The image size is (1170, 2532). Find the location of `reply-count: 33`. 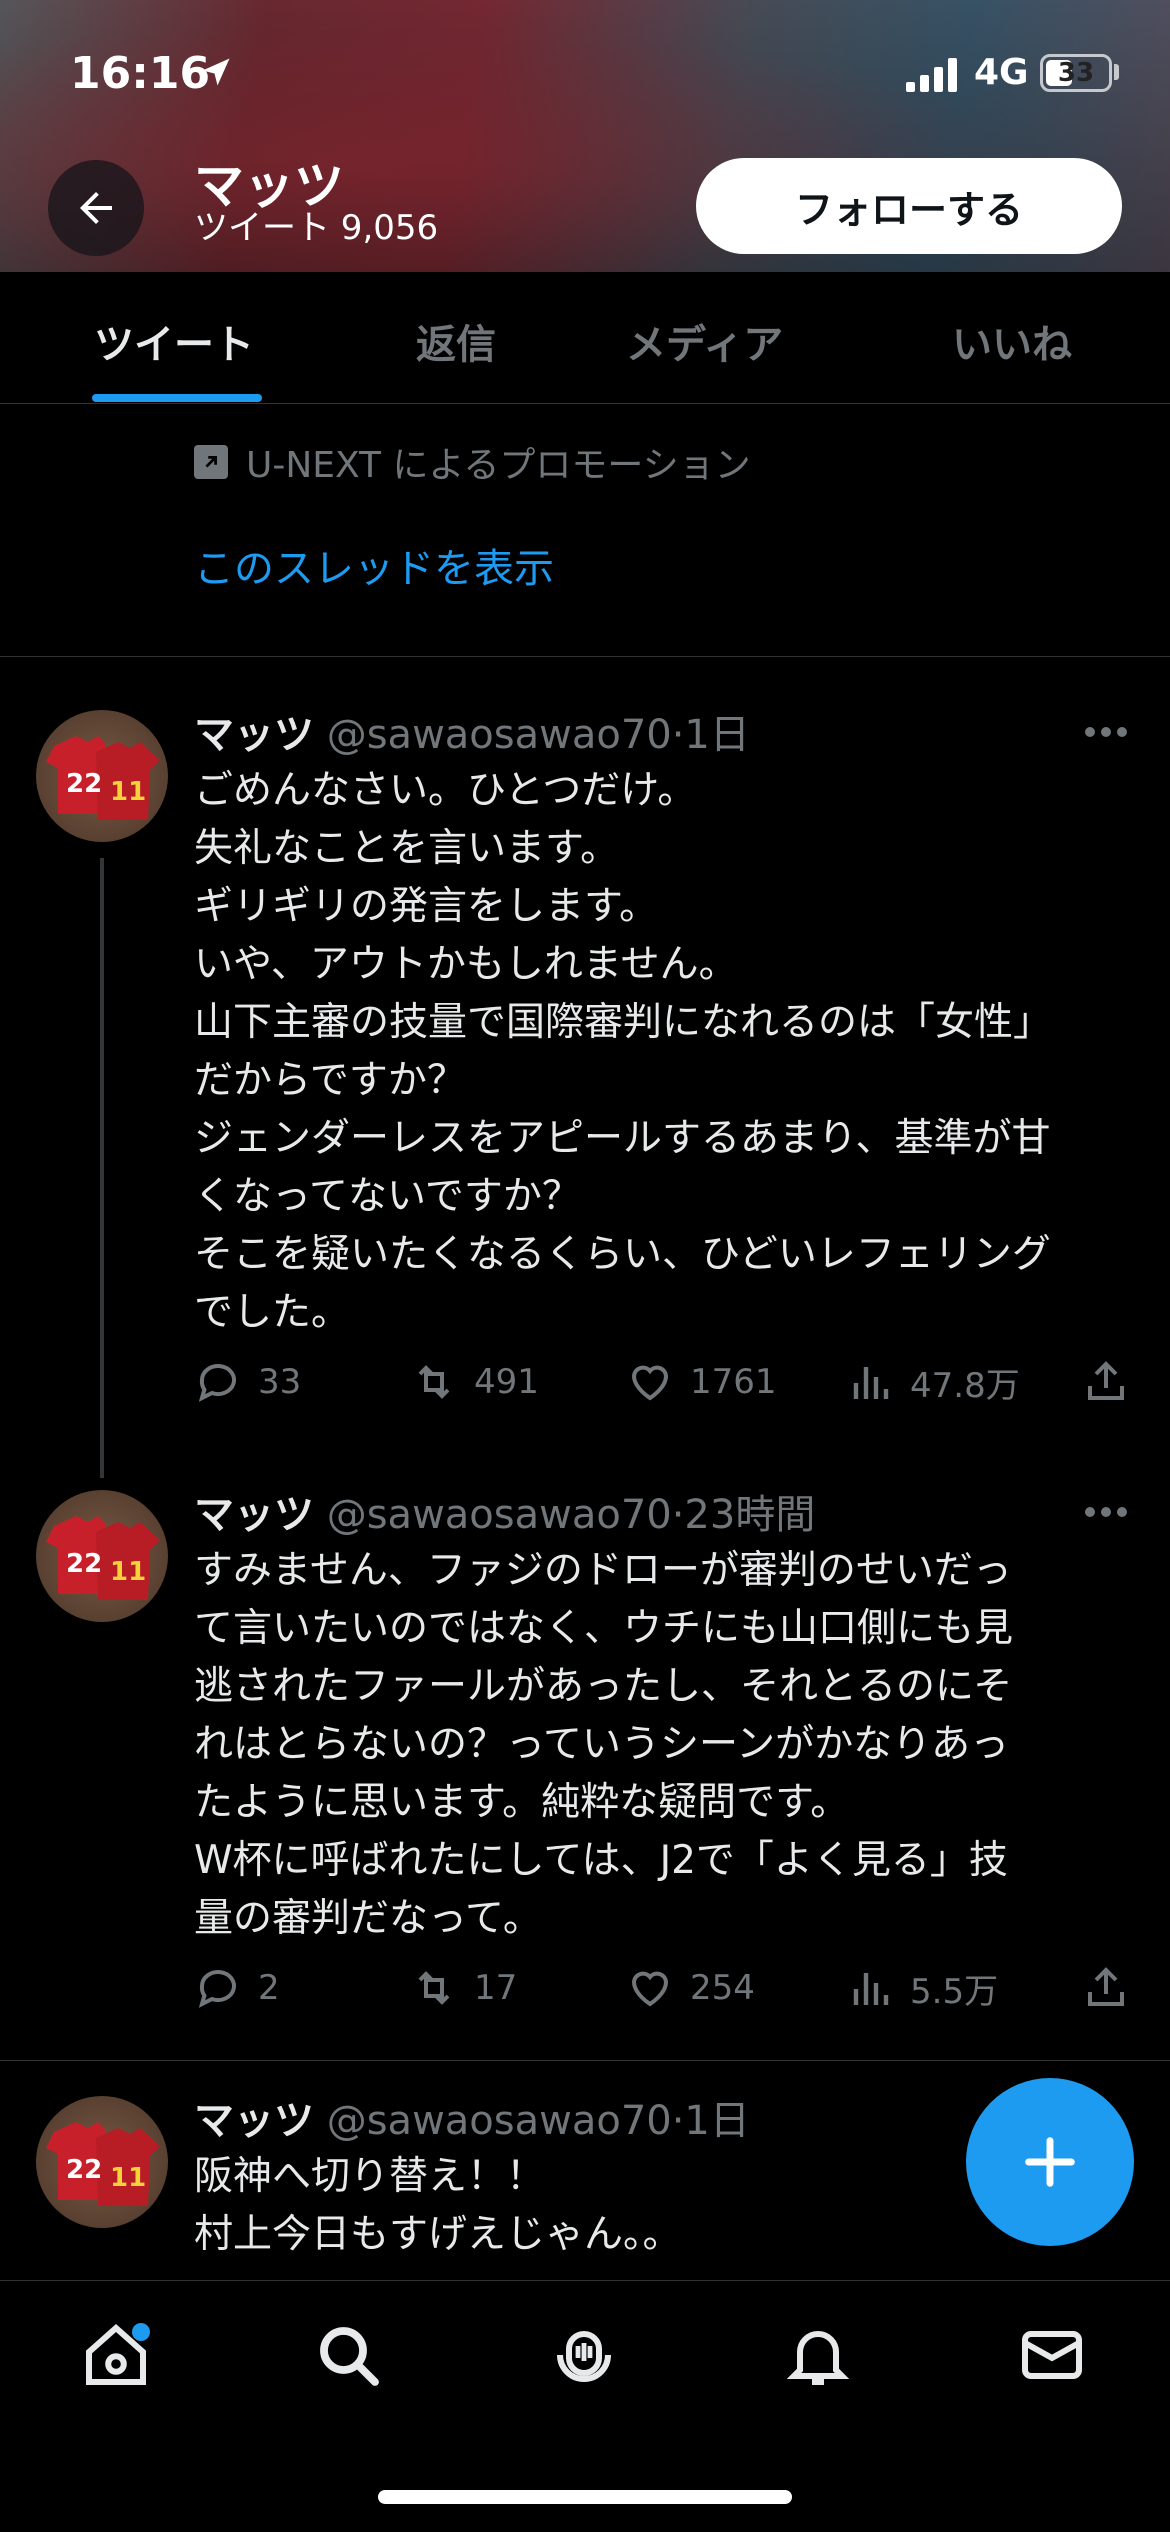

reply-count: 33 is located at coordinates (280, 1382).